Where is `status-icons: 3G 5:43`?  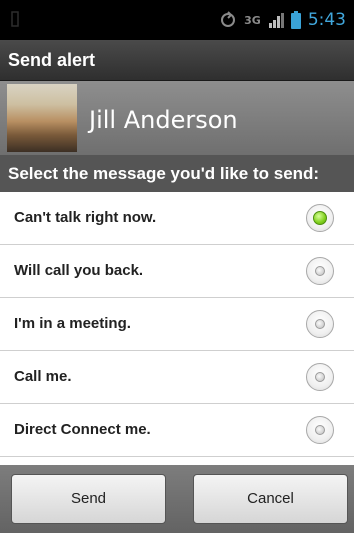 status-icons: 3G 5:43 is located at coordinates (282, 20).